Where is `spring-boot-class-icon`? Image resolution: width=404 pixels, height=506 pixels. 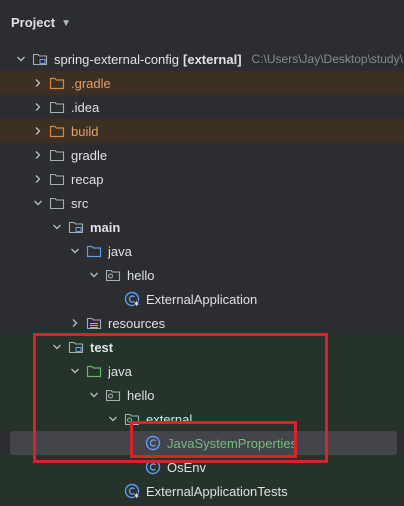
spring-boot-class-icon is located at coordinates (132, 299).